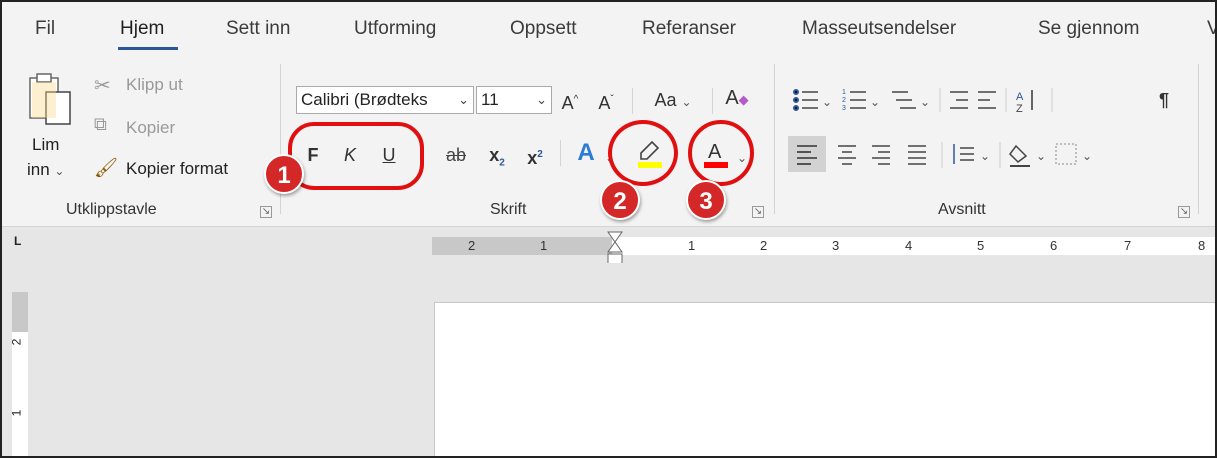 The width and height of the screenshot is (1217, 458). I want to click on svg-text: A, so click(1020, 97).